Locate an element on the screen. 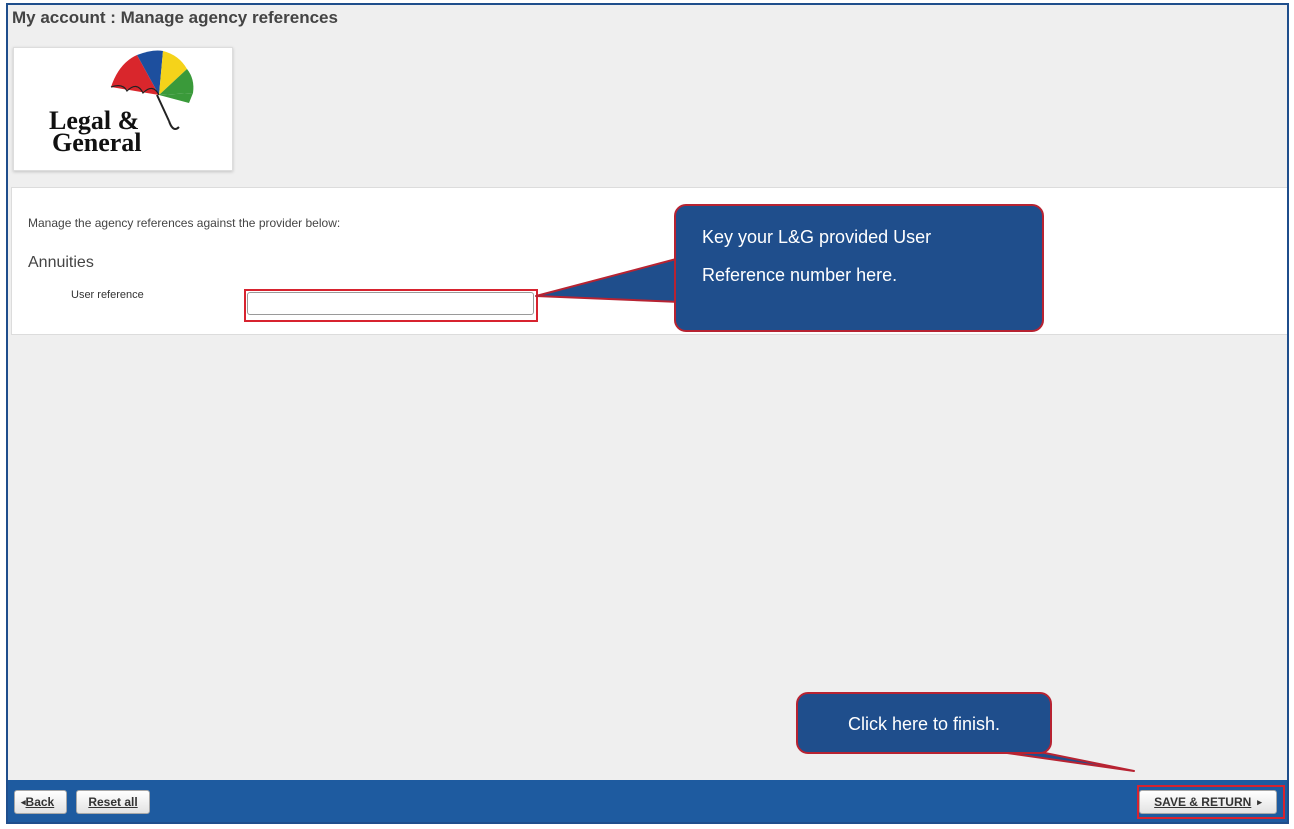  reset-all-button: Reset all is located at coordinates (113, 802).